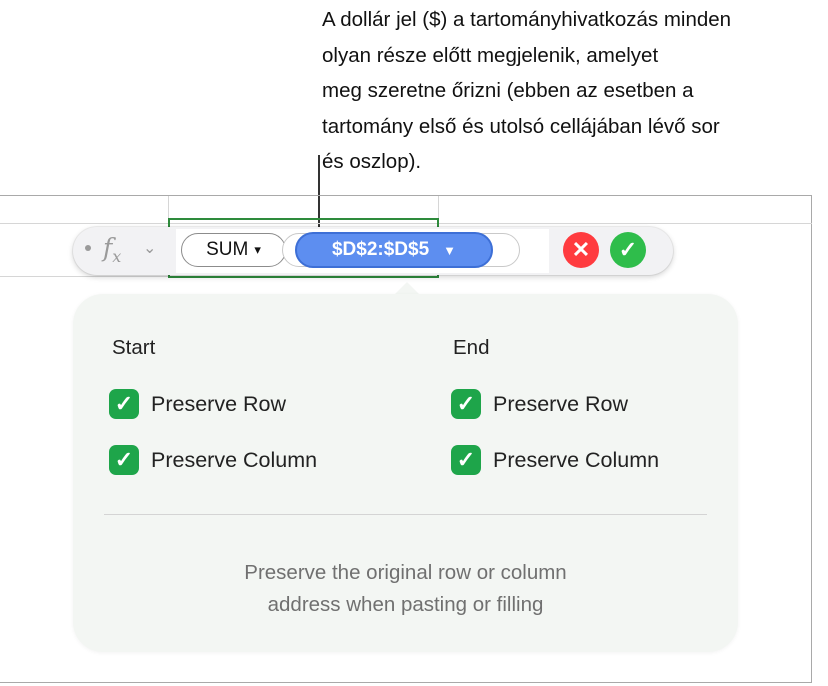 This screenshot has height=686, width=828. Describe the element at coordinates (149, 248) in the screenshot. I see `chevron-down-icon: ⌄` at that location.